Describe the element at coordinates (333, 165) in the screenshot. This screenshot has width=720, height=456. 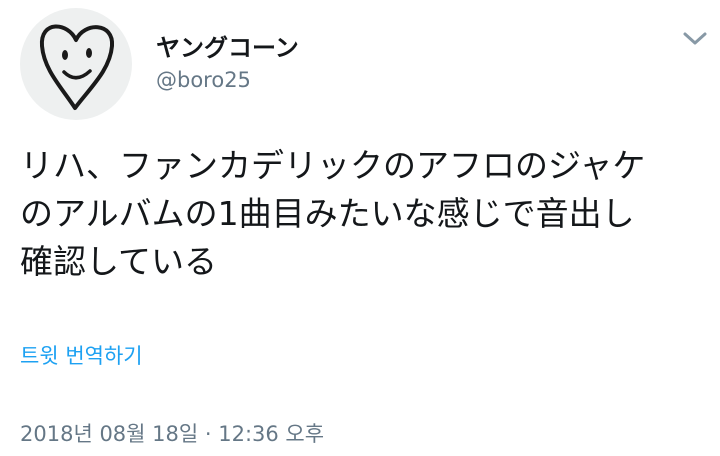
I see `tweet-text-line: リハ、ファンカデリックのアフロのジャケ` at that location.